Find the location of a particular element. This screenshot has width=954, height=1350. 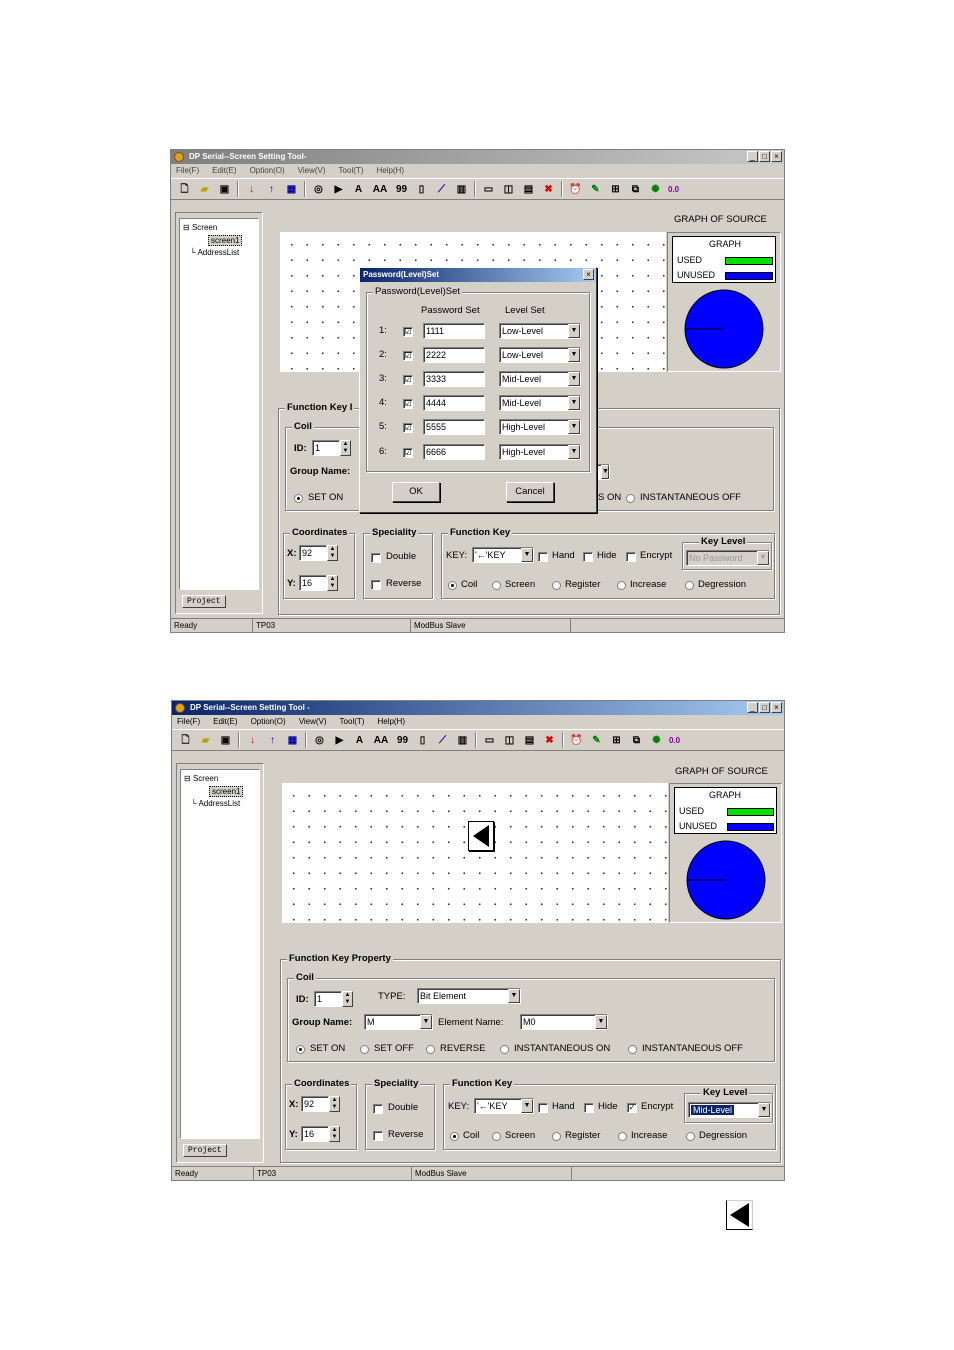

row-3-checkbox: ☑ is located at coordinates (408, 380).